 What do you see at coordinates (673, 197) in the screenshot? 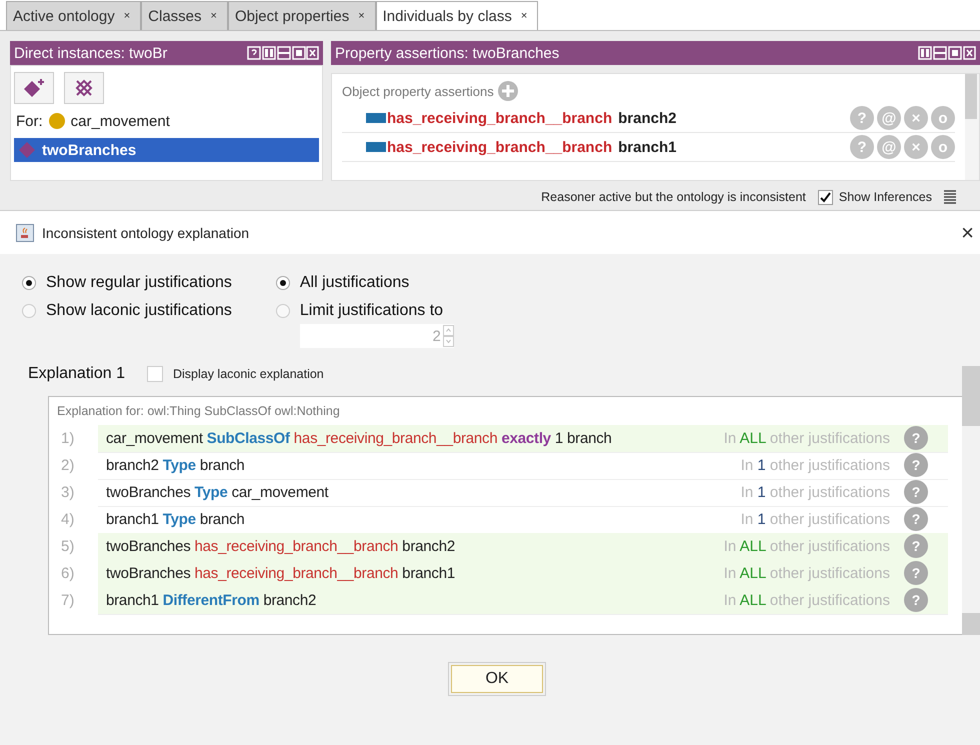
I see `reasoner-status: Reasoner active but the ontology is inconsistent` at bounding box center [673, 197].